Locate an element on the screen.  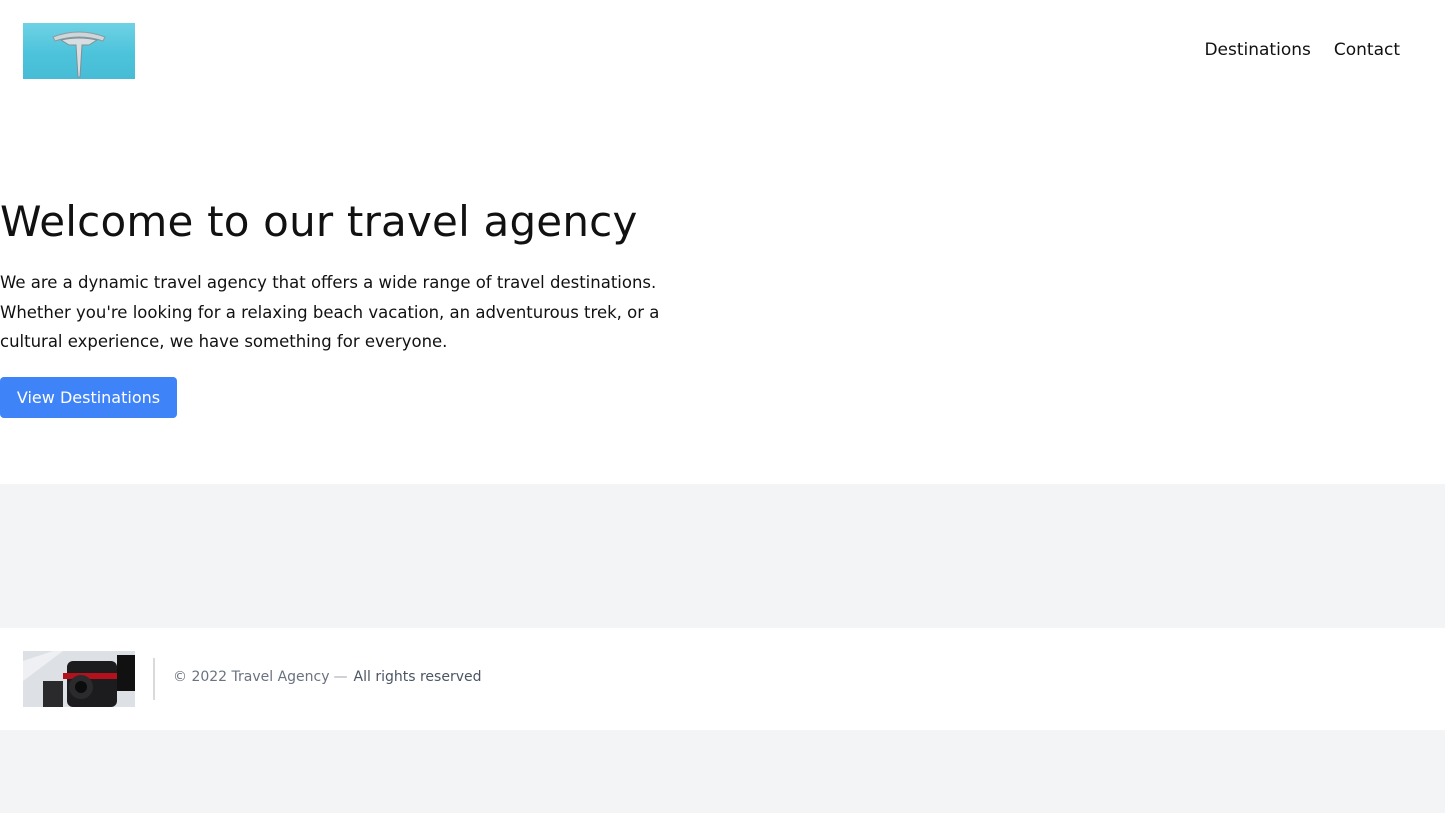
footer-copyright: © 2022 Travel Agency — All rights reserved is located at coordinates (327, 677).